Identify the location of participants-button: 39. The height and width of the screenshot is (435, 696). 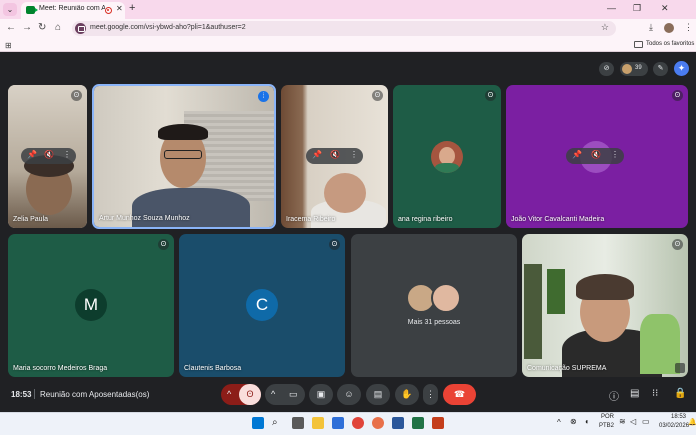
(634, 69).